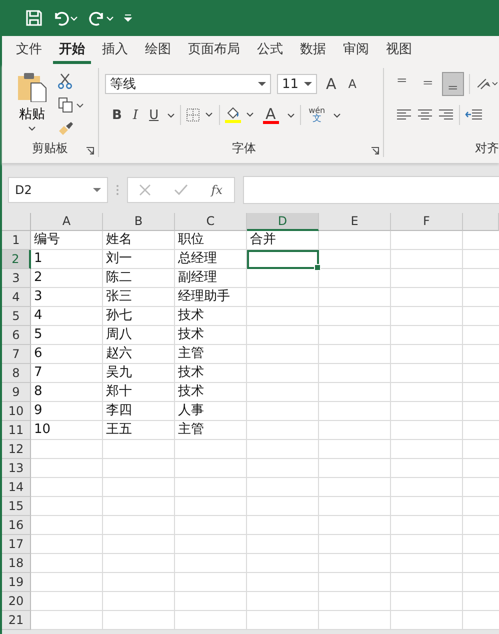 This screenshot has height=634, width=499. Describe the element at coordinates (487, 148) in the screenshot. I see `group-label: 对齐` at that location.